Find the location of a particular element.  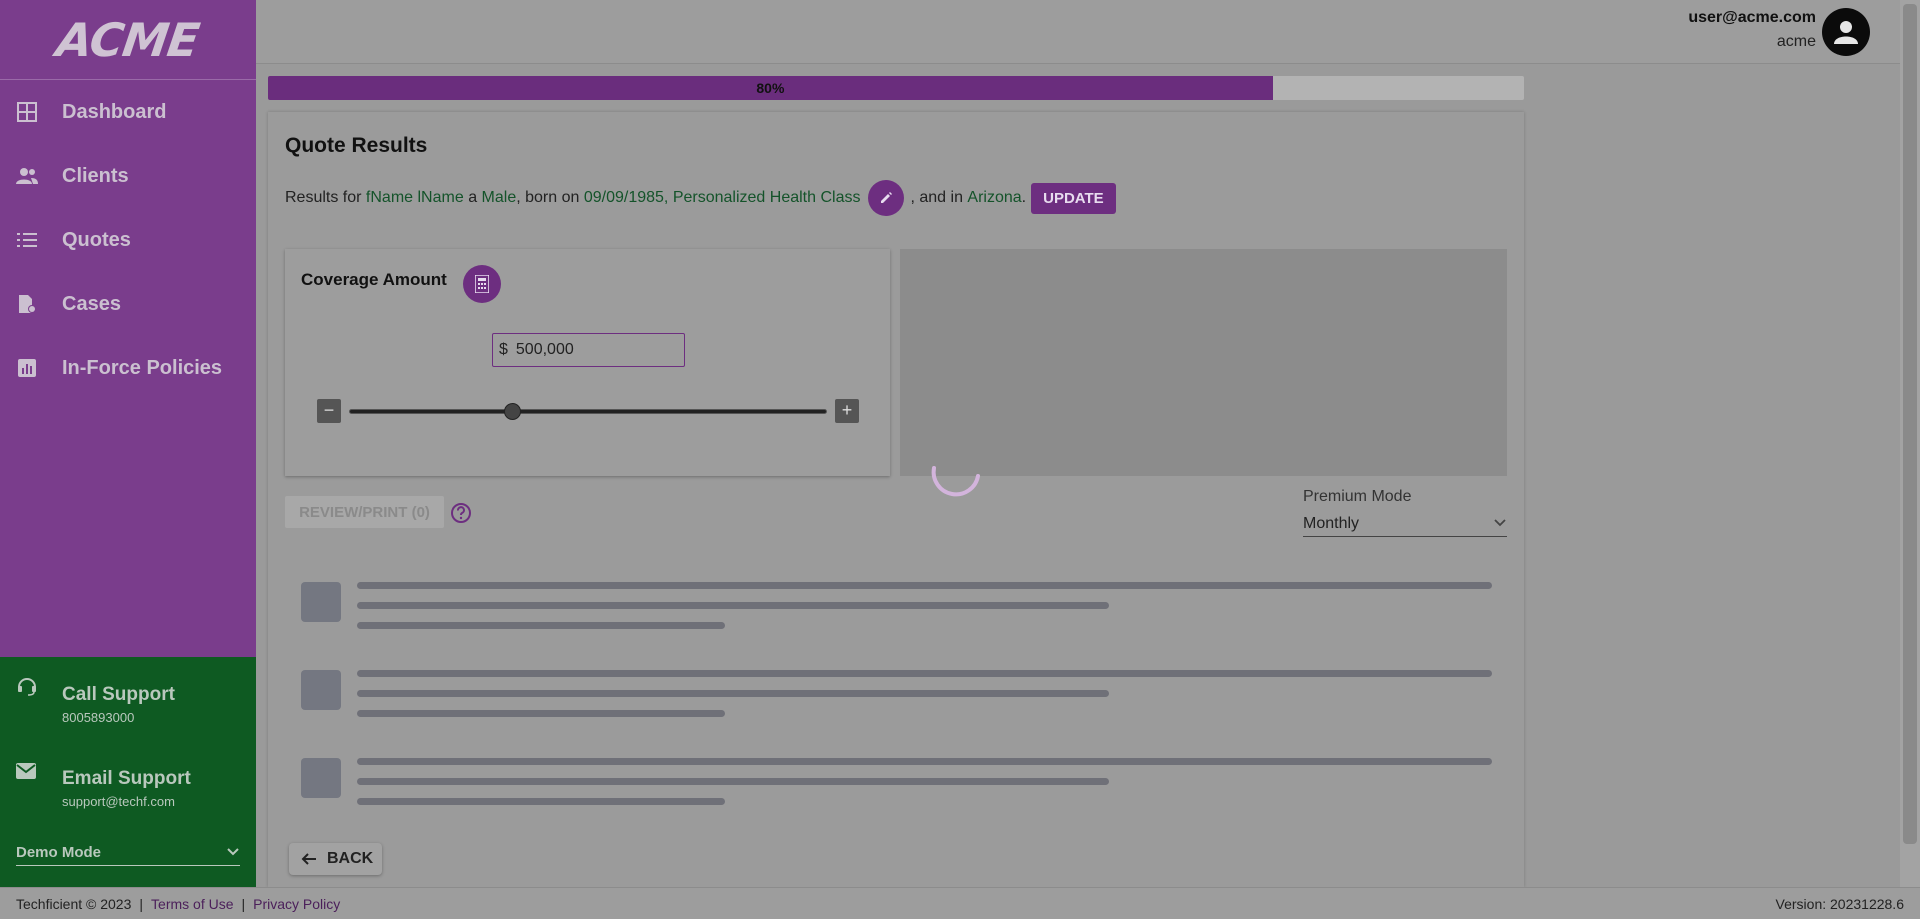

user-email: user@acme.com is located at coordinates (1752, 17).